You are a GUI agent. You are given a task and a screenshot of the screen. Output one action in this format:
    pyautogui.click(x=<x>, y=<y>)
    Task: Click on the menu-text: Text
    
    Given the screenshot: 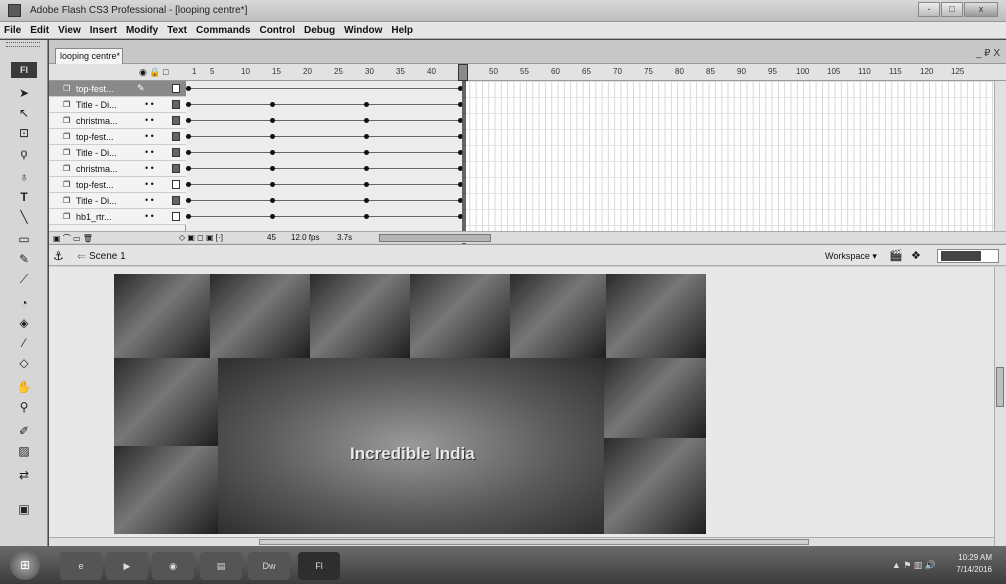 What is the action you would take?
    pyautogui.click(x=177, y=30)
    